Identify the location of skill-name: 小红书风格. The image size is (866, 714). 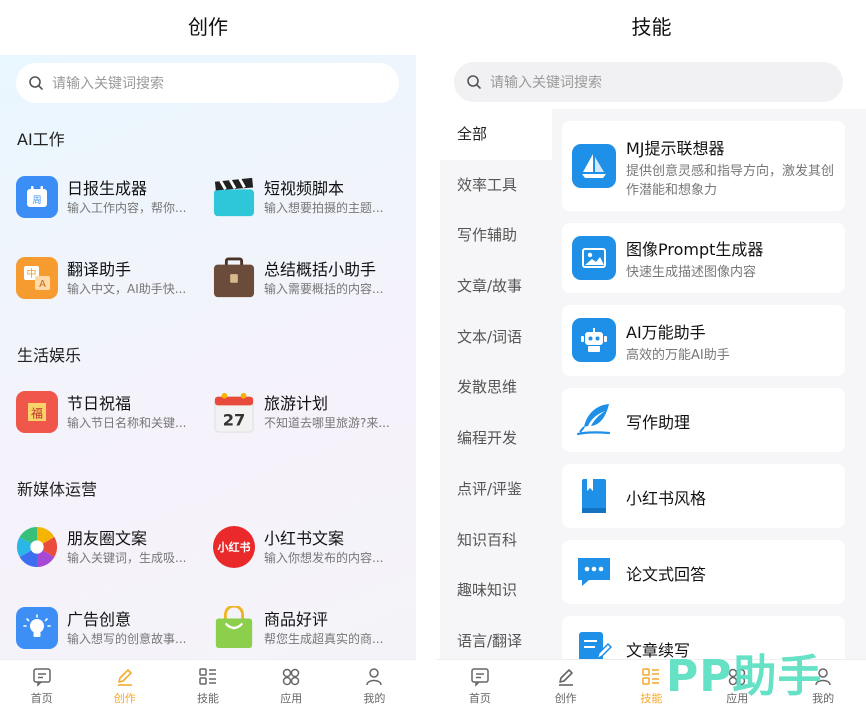
(666, 498).